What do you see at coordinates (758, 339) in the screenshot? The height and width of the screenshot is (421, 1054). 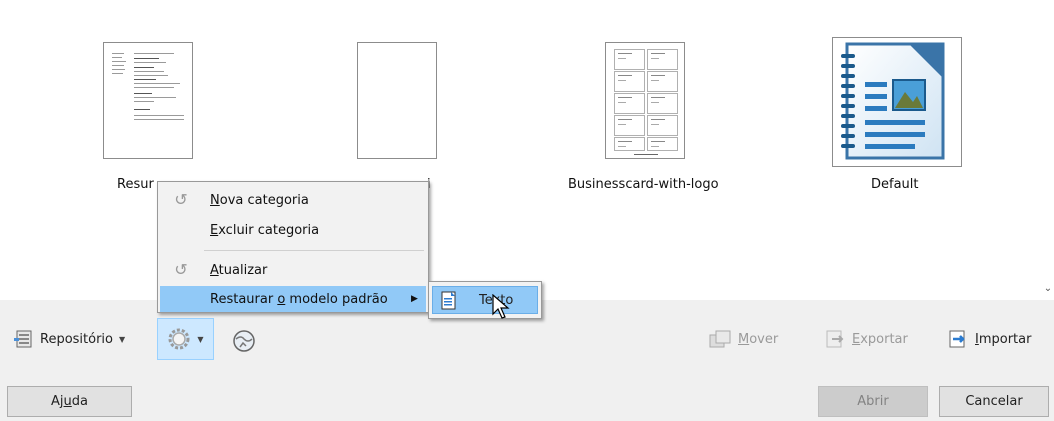 I see `move-label: Mover` at bounding box center [758, 339].